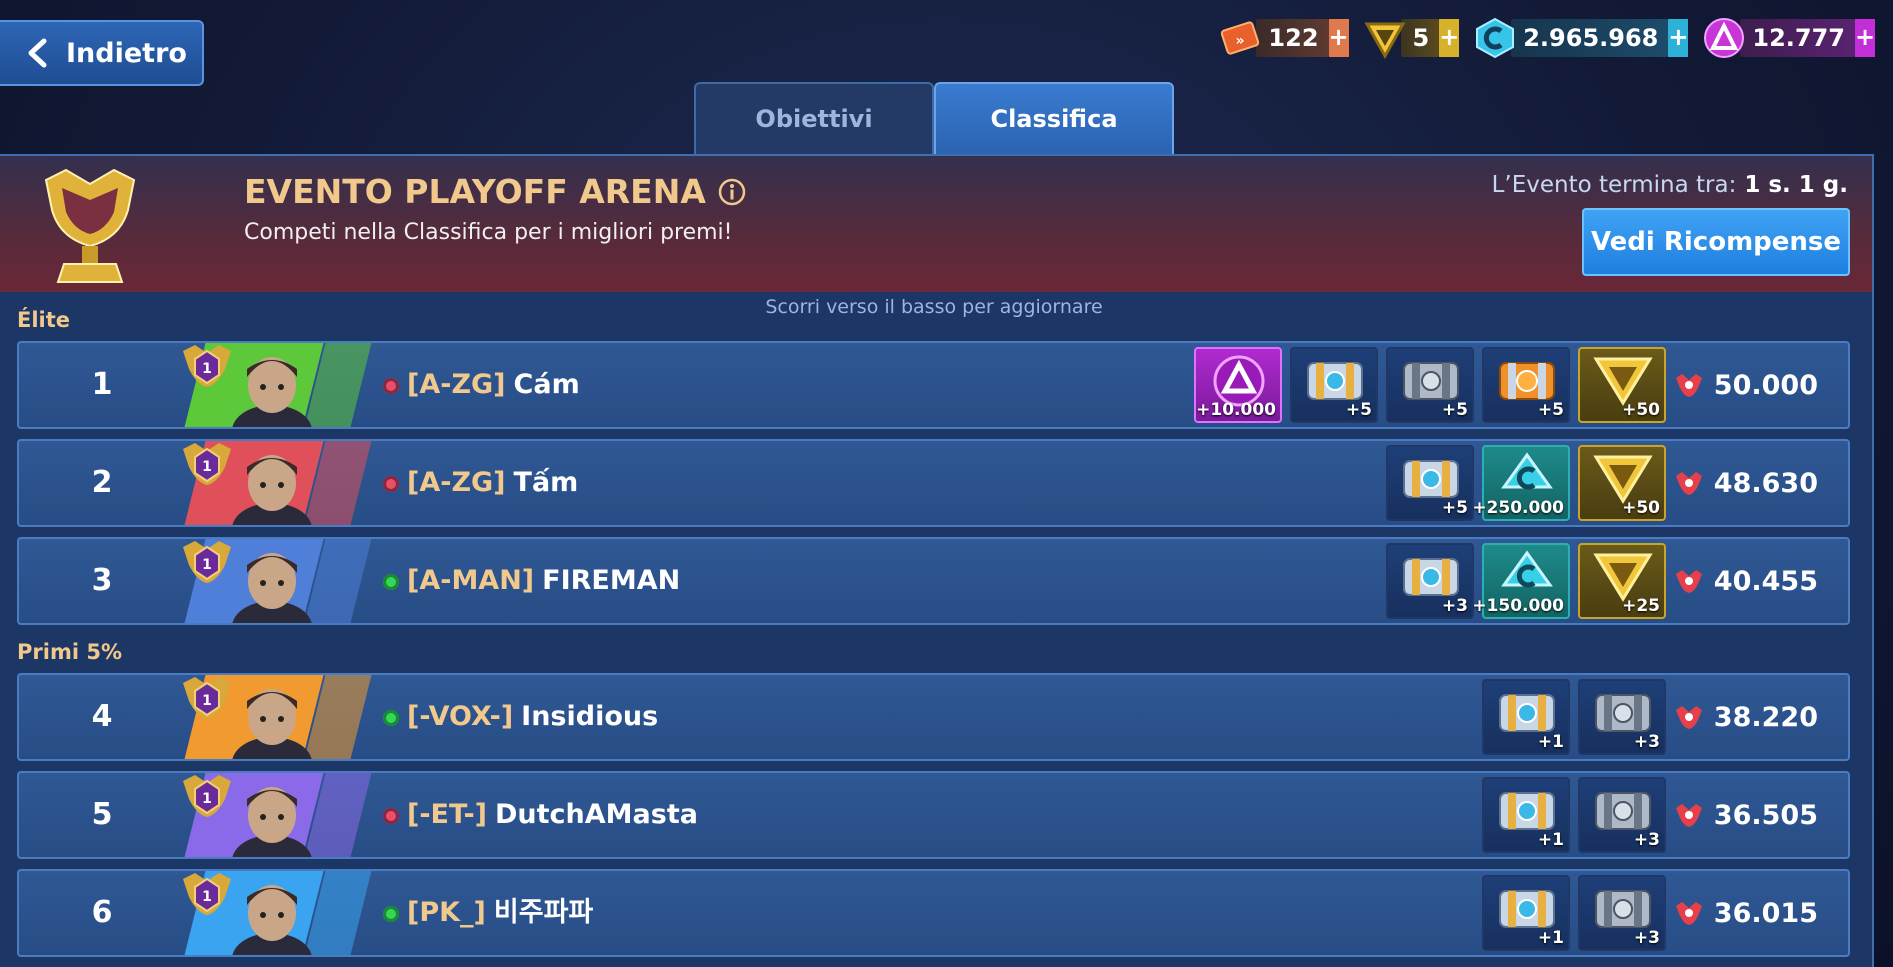 Image resolution: width=1893 pixels, height=967 pixels. What do you see at coordinates (732, 192) in the screenshot?
I see `info-icon` at bounding box center [732, 192].